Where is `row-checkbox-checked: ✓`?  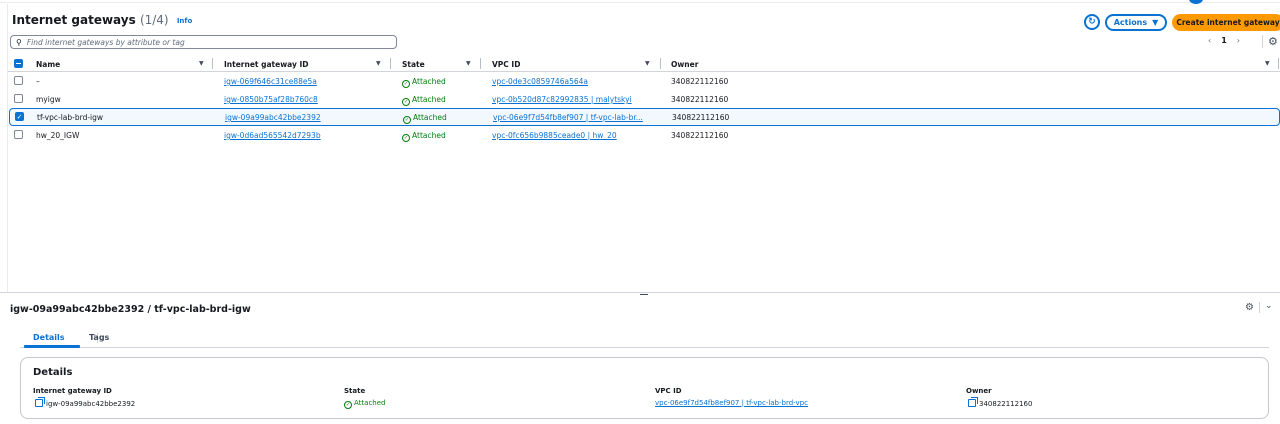
row-checkbox-checked: ✓ is located at coordinates (19, 116).